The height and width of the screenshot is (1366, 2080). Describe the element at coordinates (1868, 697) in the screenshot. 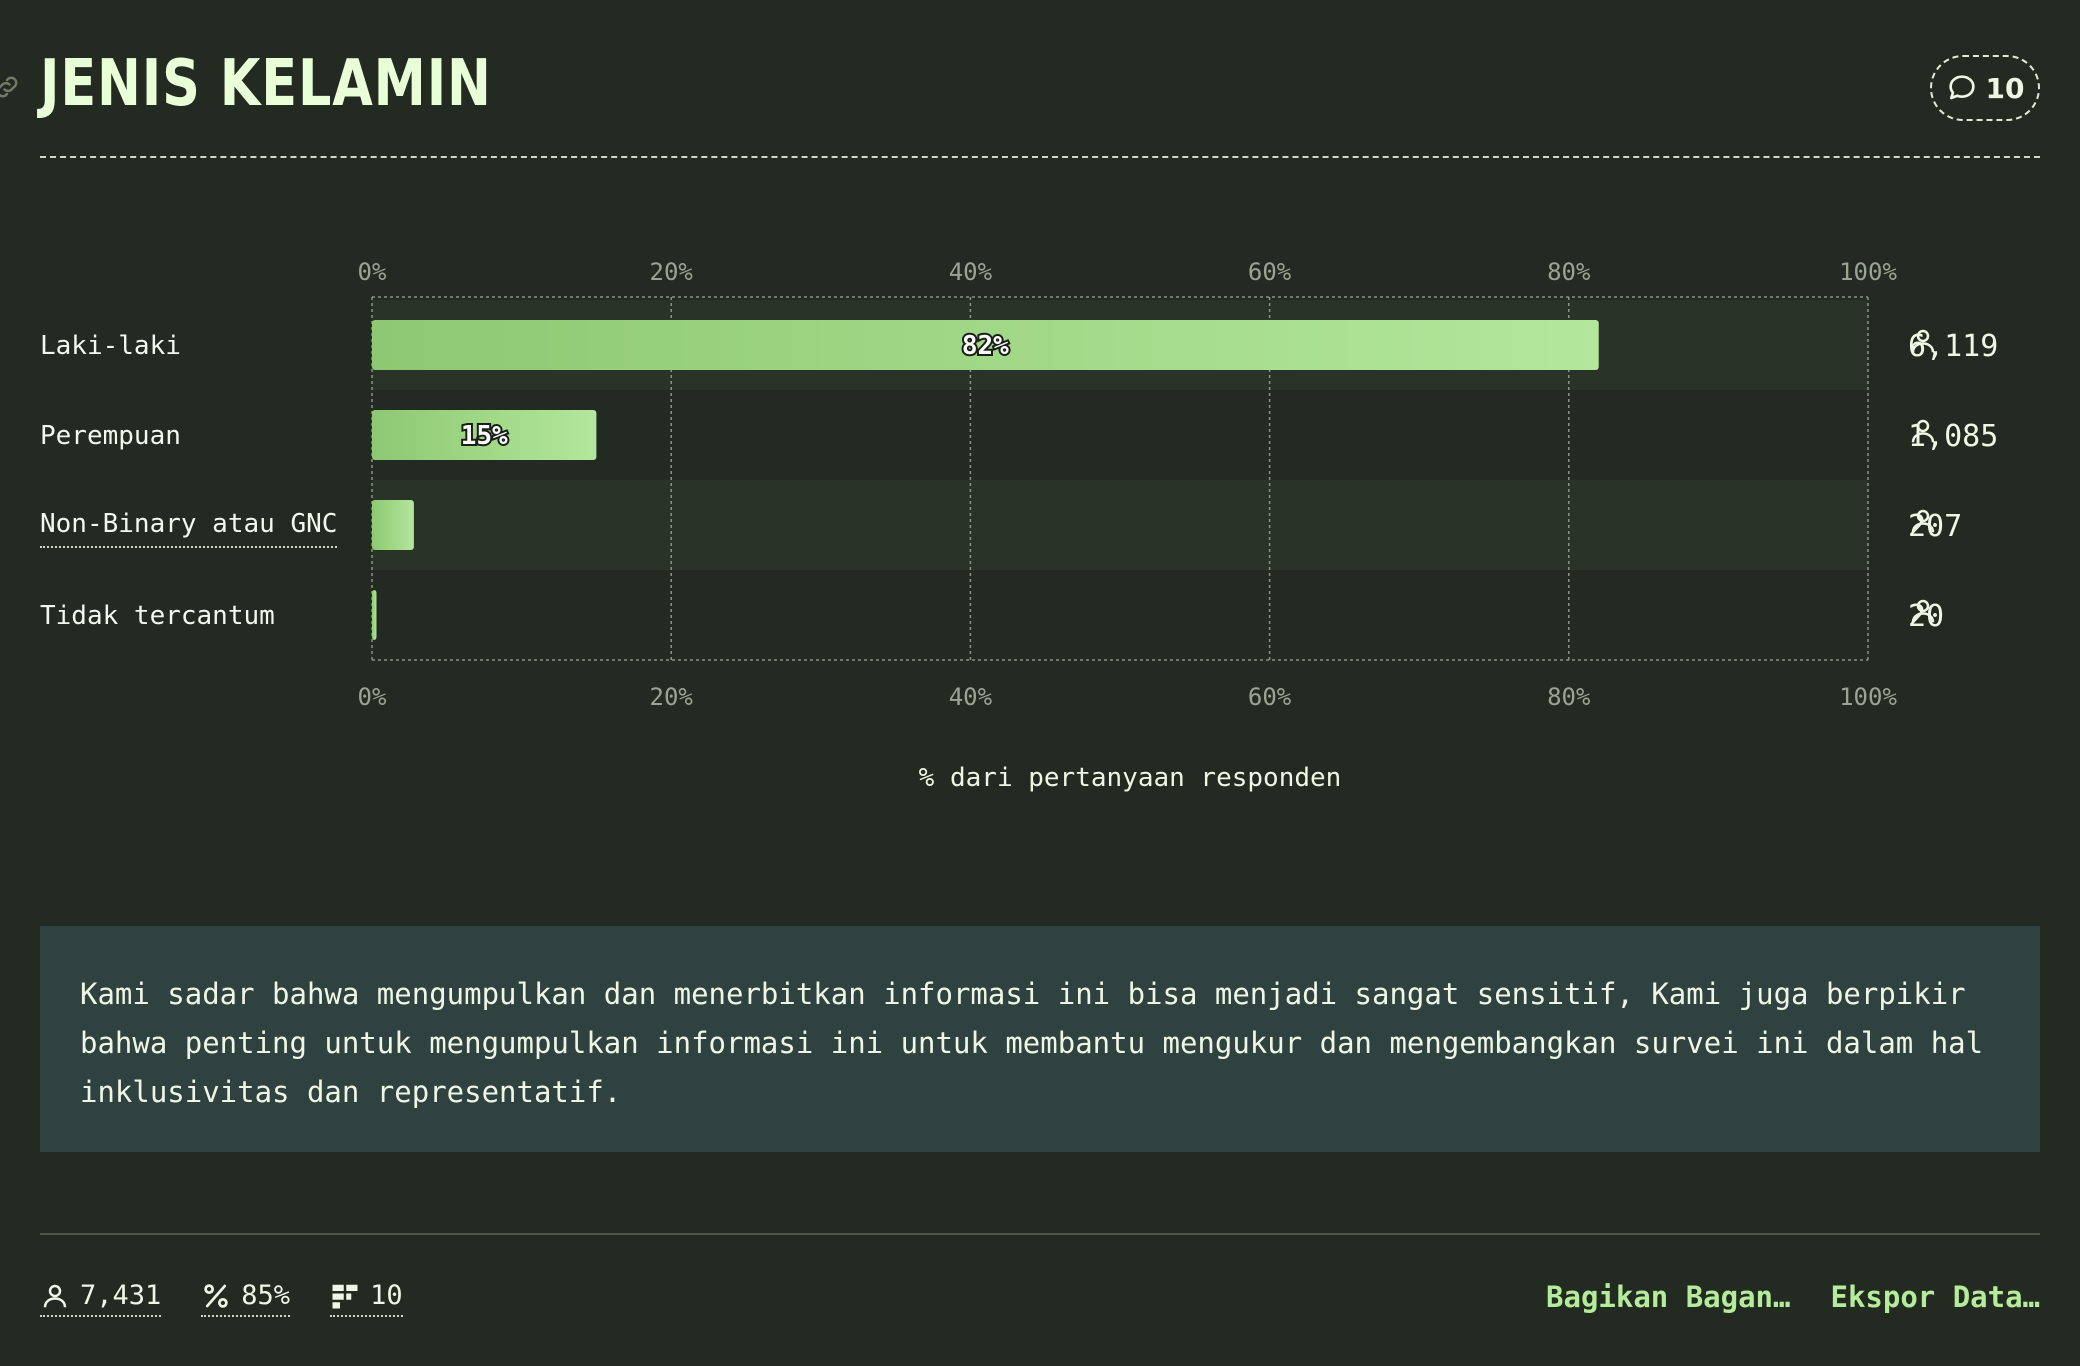

I see `x-tick-label-bottom: 100%` at that location.